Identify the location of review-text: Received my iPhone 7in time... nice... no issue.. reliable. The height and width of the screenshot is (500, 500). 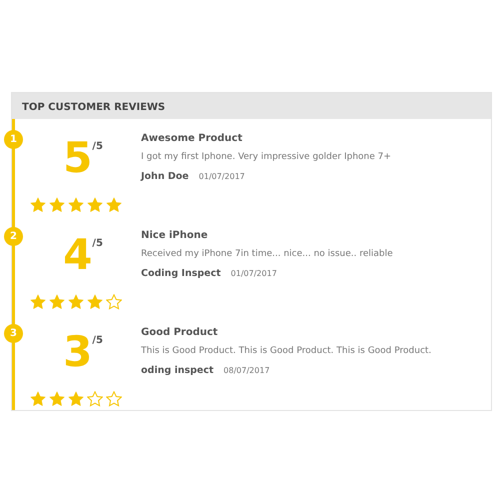
(267, 254).